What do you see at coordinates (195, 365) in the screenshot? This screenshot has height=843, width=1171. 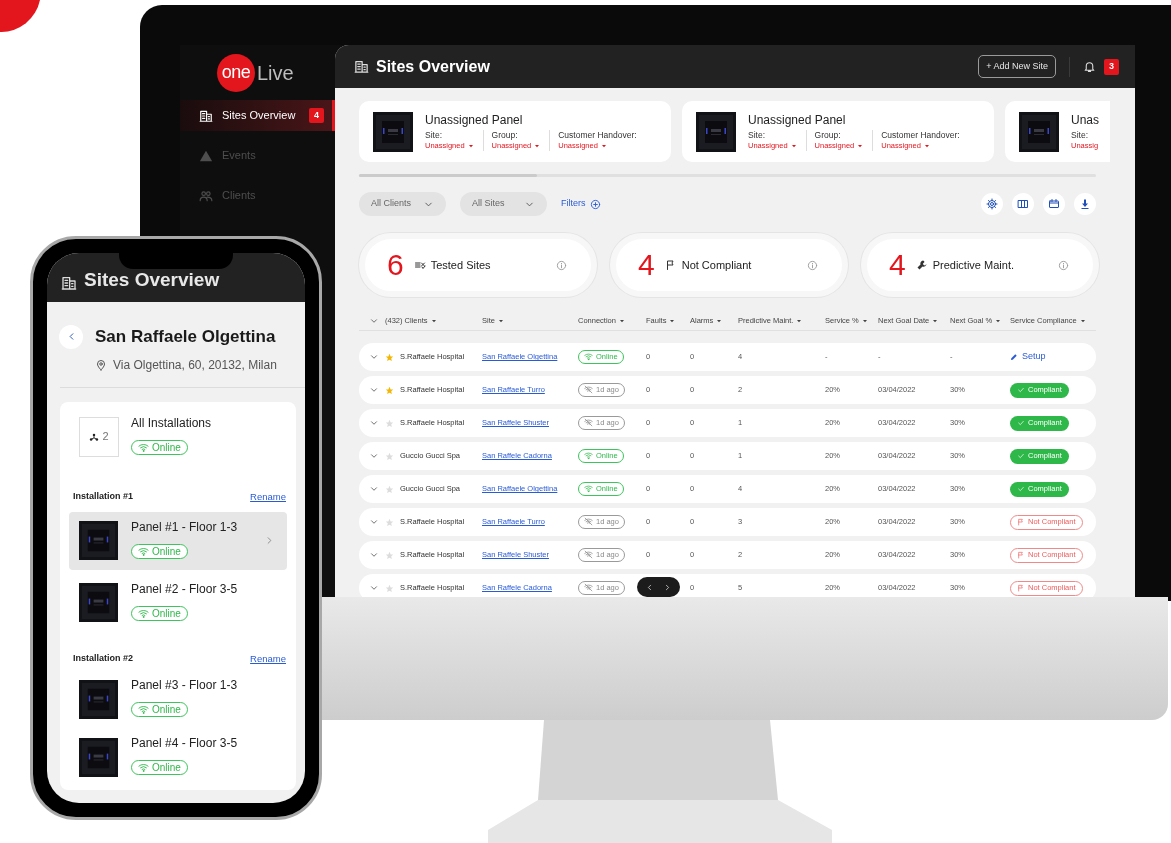 I see `site-address: Via Olgettina, 60, 20132, Milan` at bounding box center [195, 365].